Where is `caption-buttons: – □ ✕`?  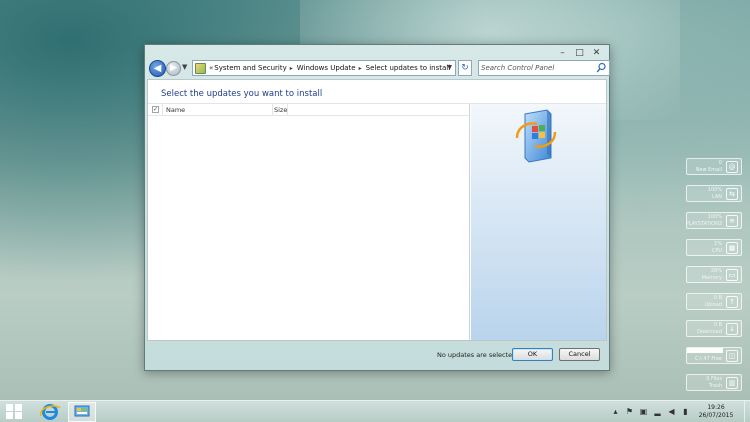
caption-buttons: – □ ✕ is located at coordinates (579, 53).